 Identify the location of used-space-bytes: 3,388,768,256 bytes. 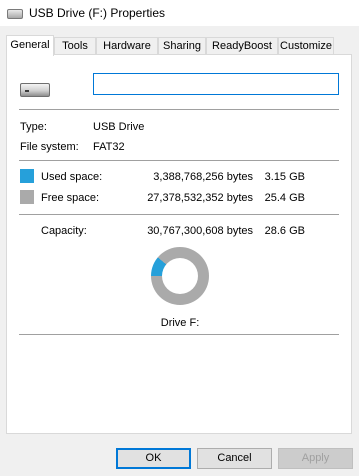
(203, 177).